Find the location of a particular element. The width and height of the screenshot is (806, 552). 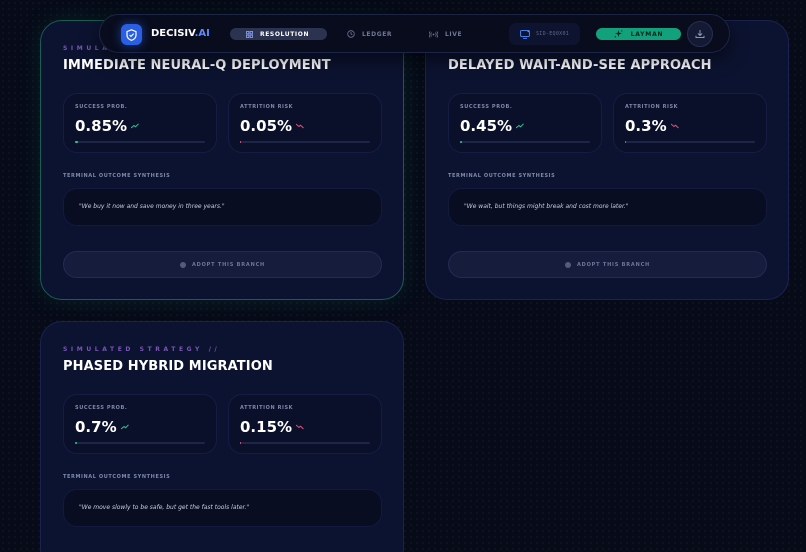

card-title: DELAYED WAIT-AND-SEE APPROACH is located at coordinates (580, 65).